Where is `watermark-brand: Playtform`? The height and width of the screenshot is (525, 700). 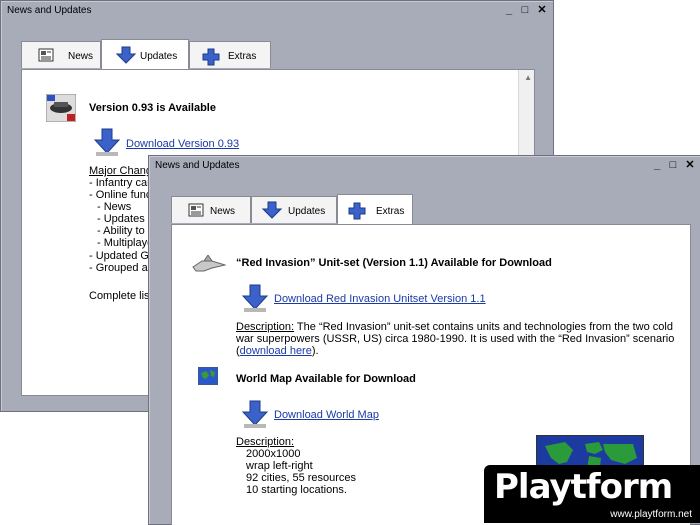 watermark-brand: Playtform is located at coordinates (583, 487).